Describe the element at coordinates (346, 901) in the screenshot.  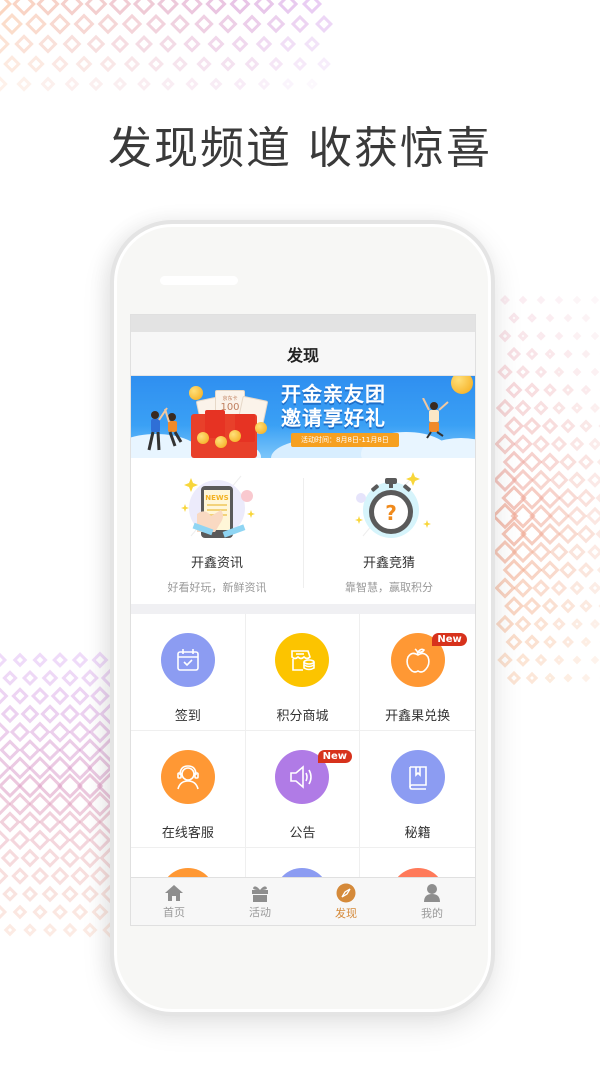
I see `tab-discover: 发现` at that location.